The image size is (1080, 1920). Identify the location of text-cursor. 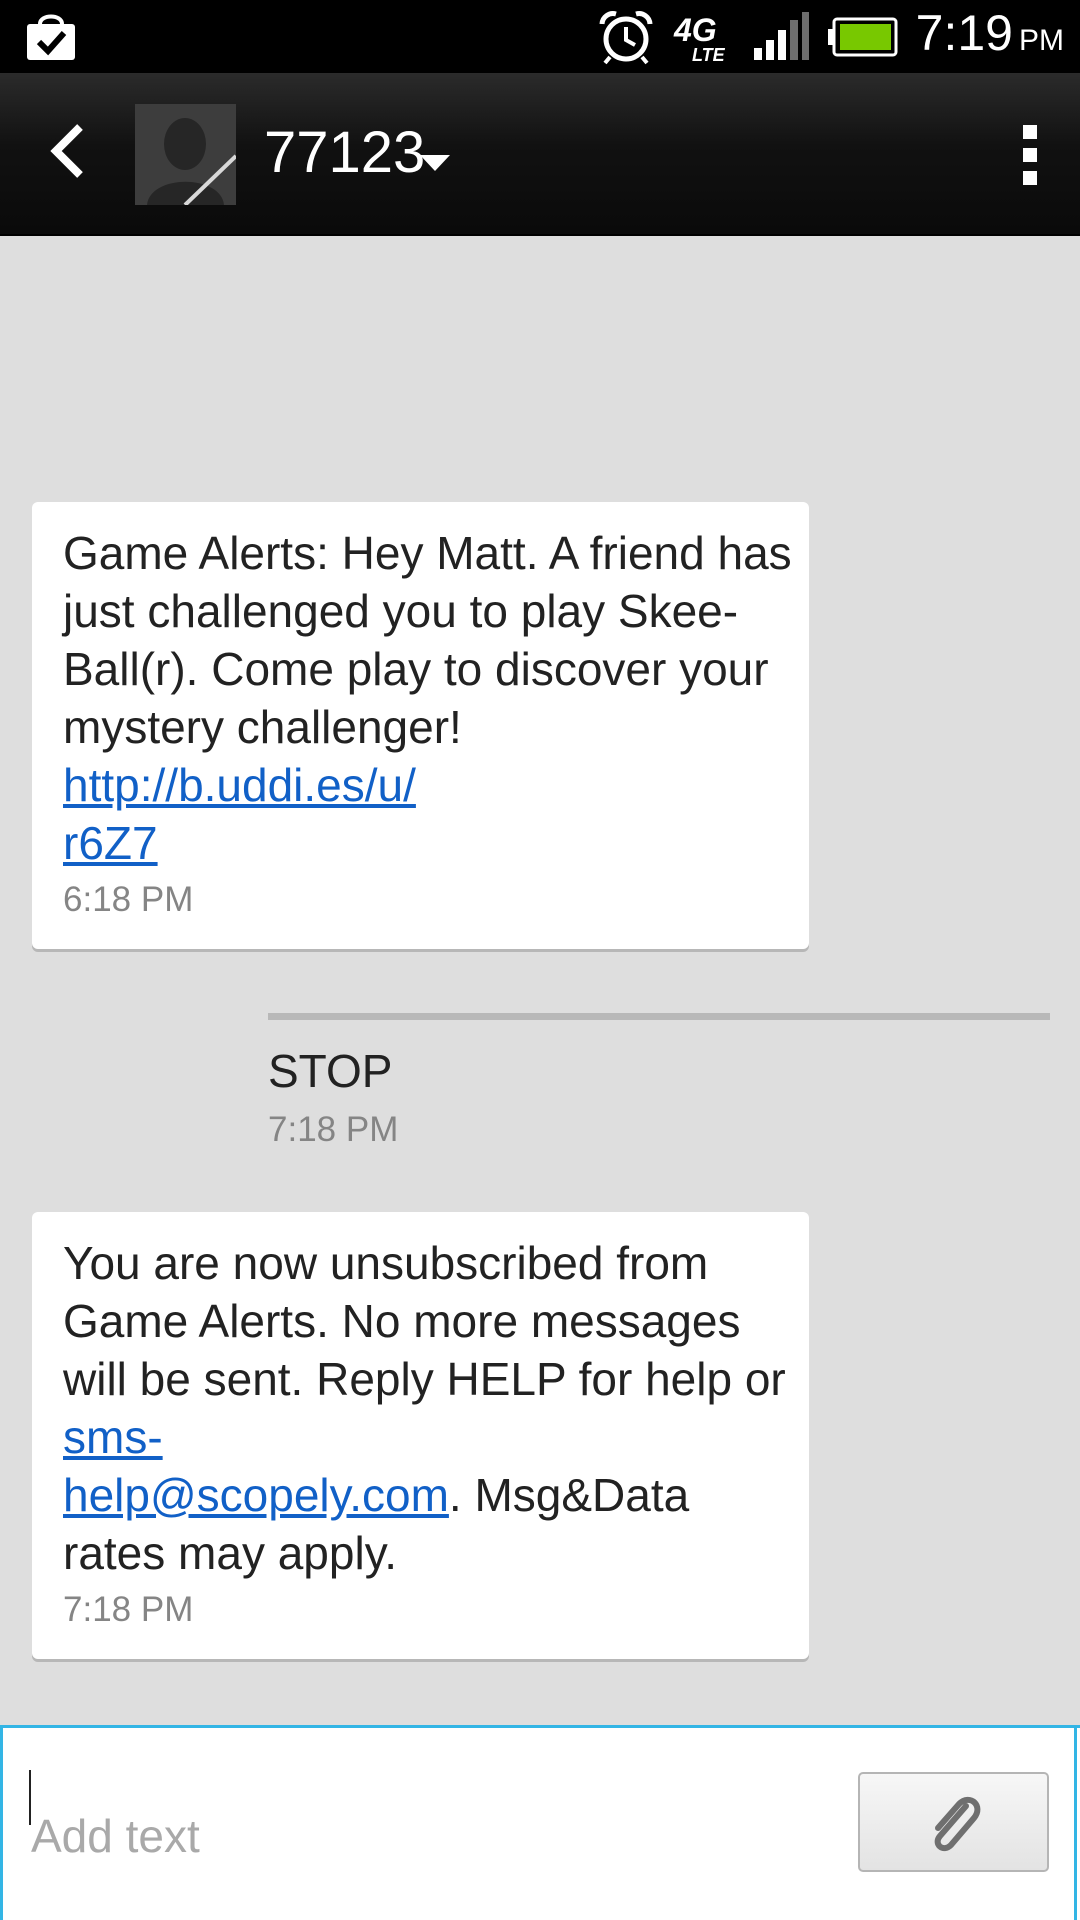
(30, 1797).